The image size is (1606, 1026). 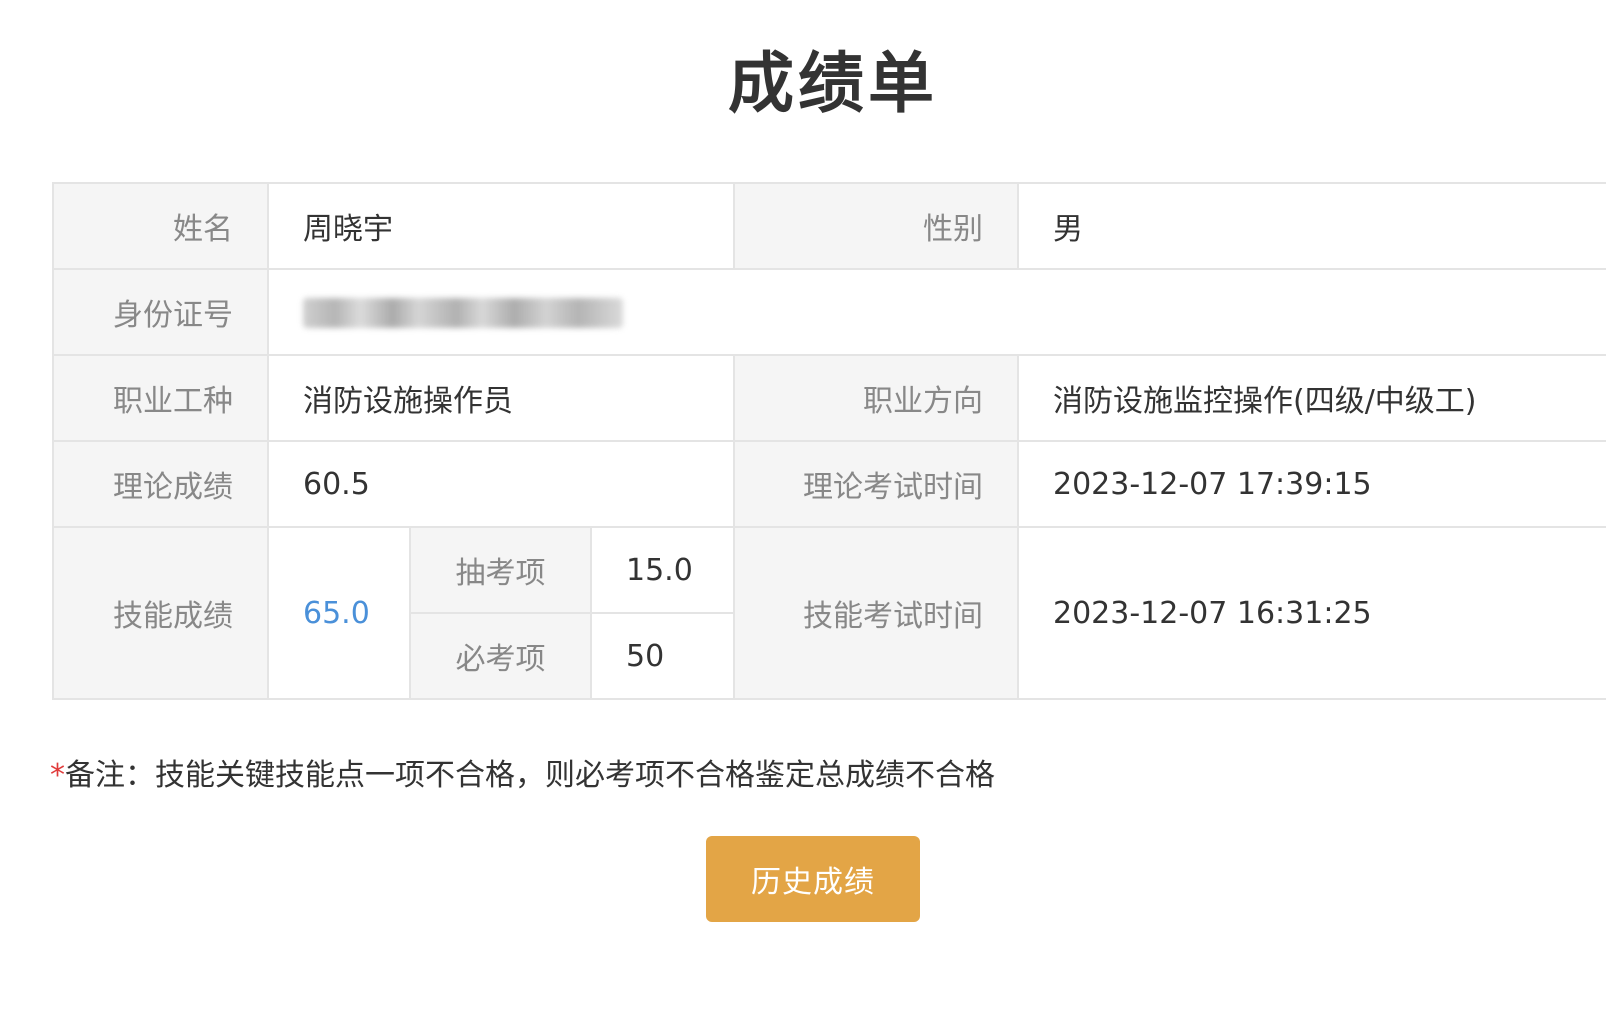 I want to click on remark-required-star: *, so click(x=57, y=775).